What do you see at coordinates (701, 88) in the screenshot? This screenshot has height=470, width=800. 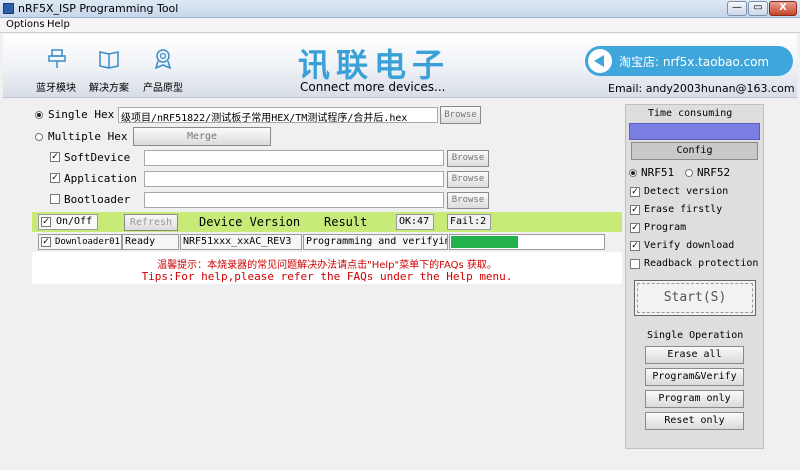 I see `contact-email: Email: andy2003hunan@163.com` at bounding box center [701, 88].